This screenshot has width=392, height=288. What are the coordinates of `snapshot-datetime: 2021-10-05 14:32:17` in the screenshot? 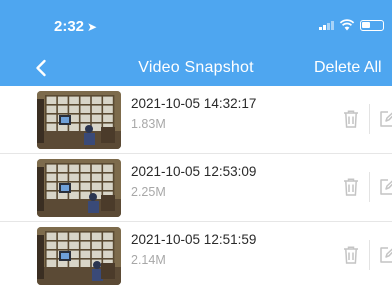 It's located at (194, 103).